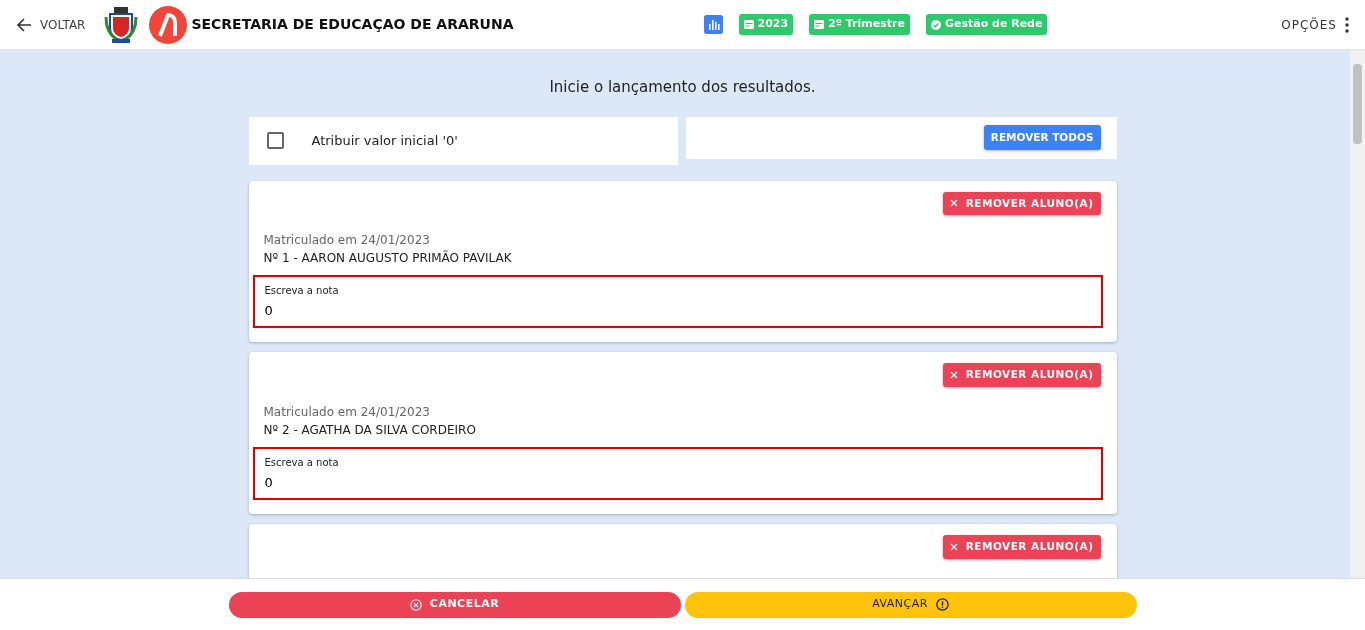  Describe the element at coordinates (370, 430) in the screenshot. I see `student-name: Nº 2 - AGATHA DA SILVA CORDEIRO` at that location.